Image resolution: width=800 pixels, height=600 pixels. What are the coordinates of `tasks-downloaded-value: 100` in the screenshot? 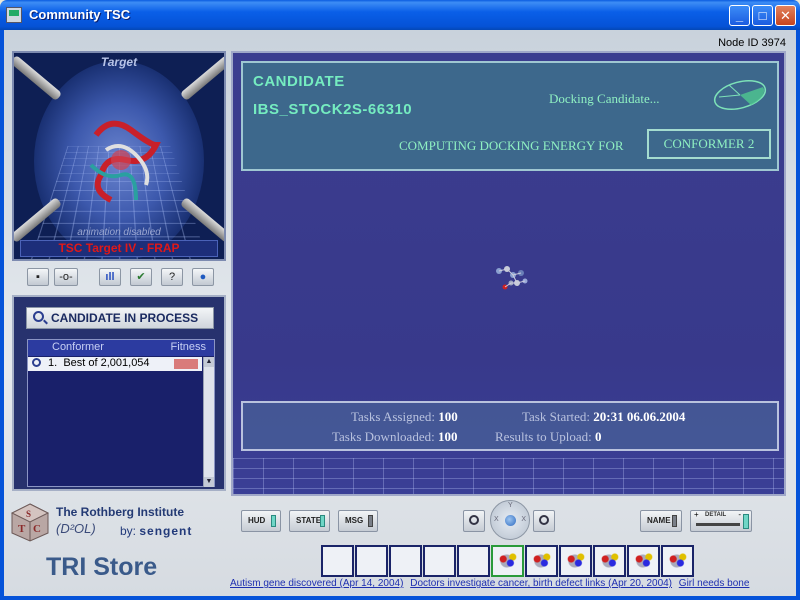 It's located at (447, 436).